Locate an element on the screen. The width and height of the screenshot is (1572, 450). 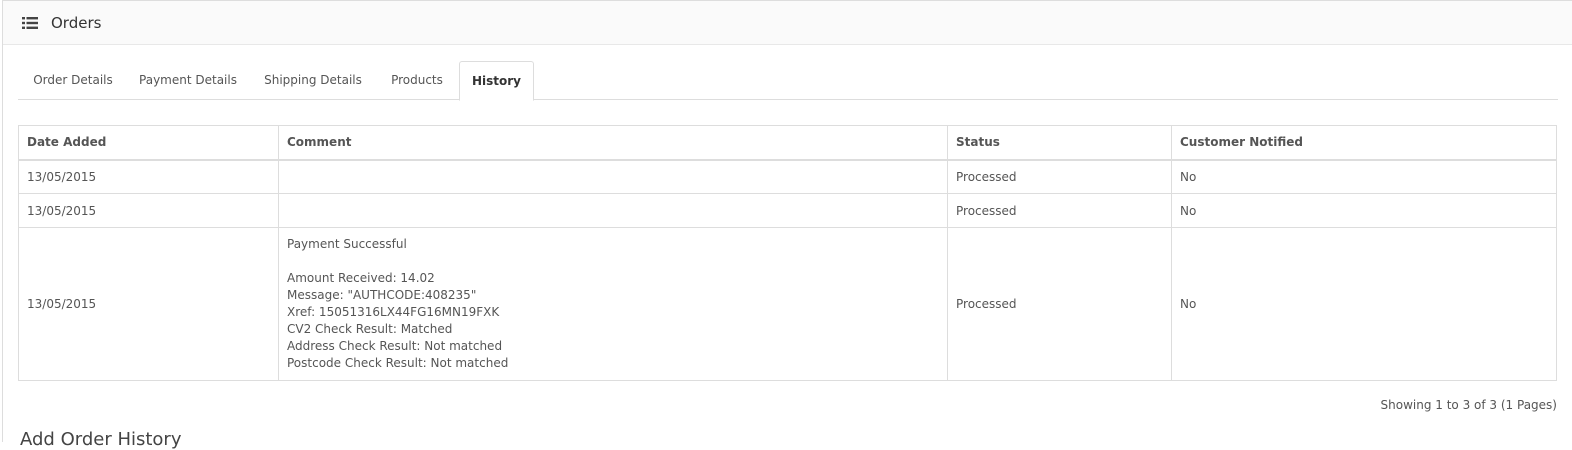
comment-blank-line is located at coordinates (613, 261).